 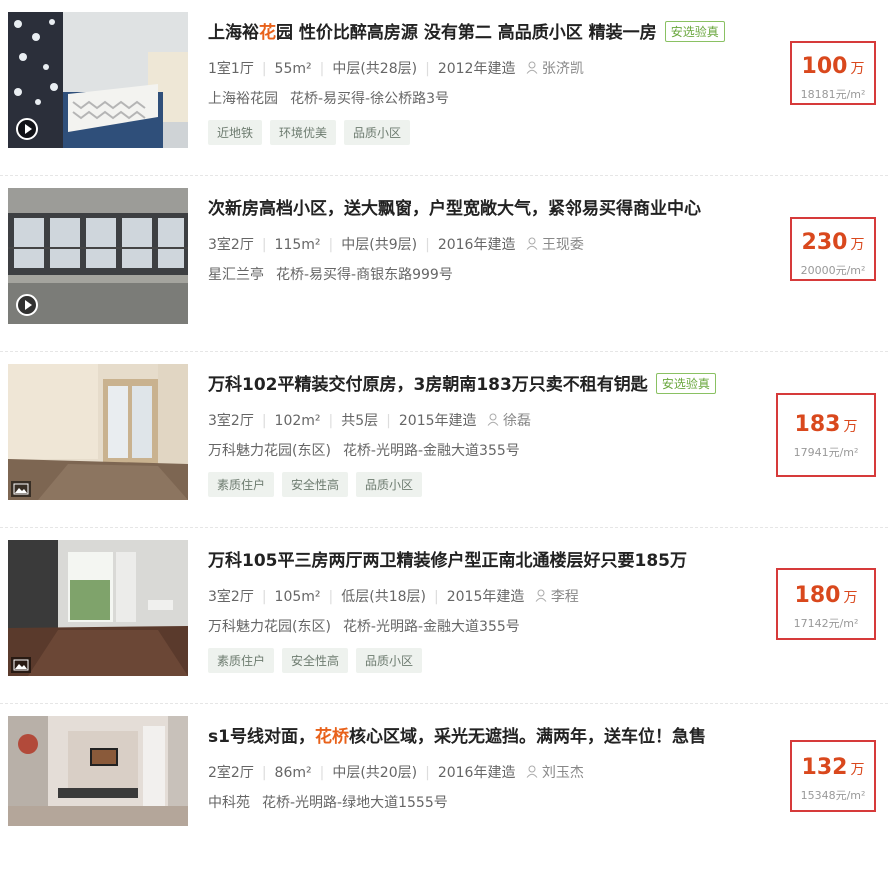 What do you see at coordinates (826, 623) in the screenshot?
I see `unit-price: 17142元/m²` at bounding box center [826, 623].